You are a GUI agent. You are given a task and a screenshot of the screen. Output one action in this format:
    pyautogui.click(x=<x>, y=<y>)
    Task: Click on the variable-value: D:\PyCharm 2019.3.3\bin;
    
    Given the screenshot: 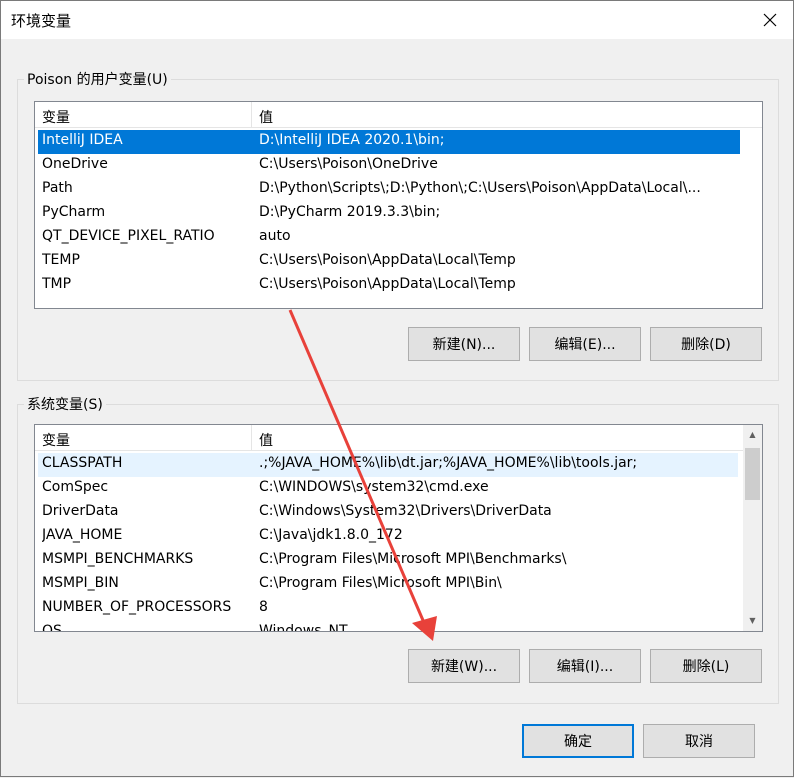 What is the action you would take?
    pyautogui.click(x=350, y=212)
    